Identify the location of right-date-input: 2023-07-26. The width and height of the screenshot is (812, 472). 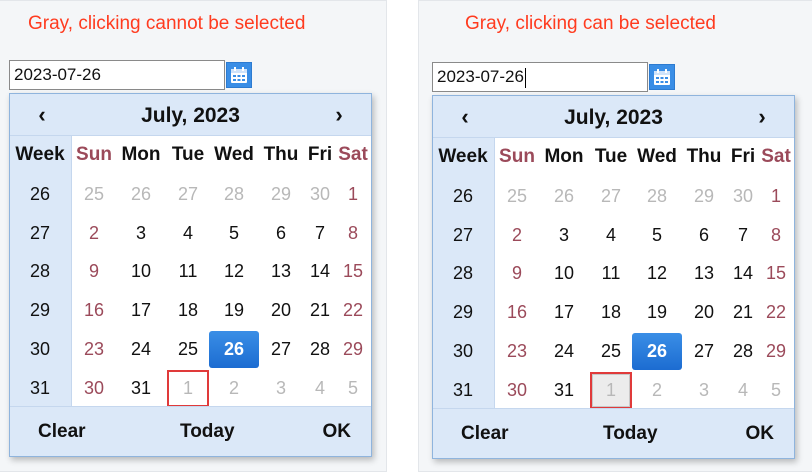
(540, 77).